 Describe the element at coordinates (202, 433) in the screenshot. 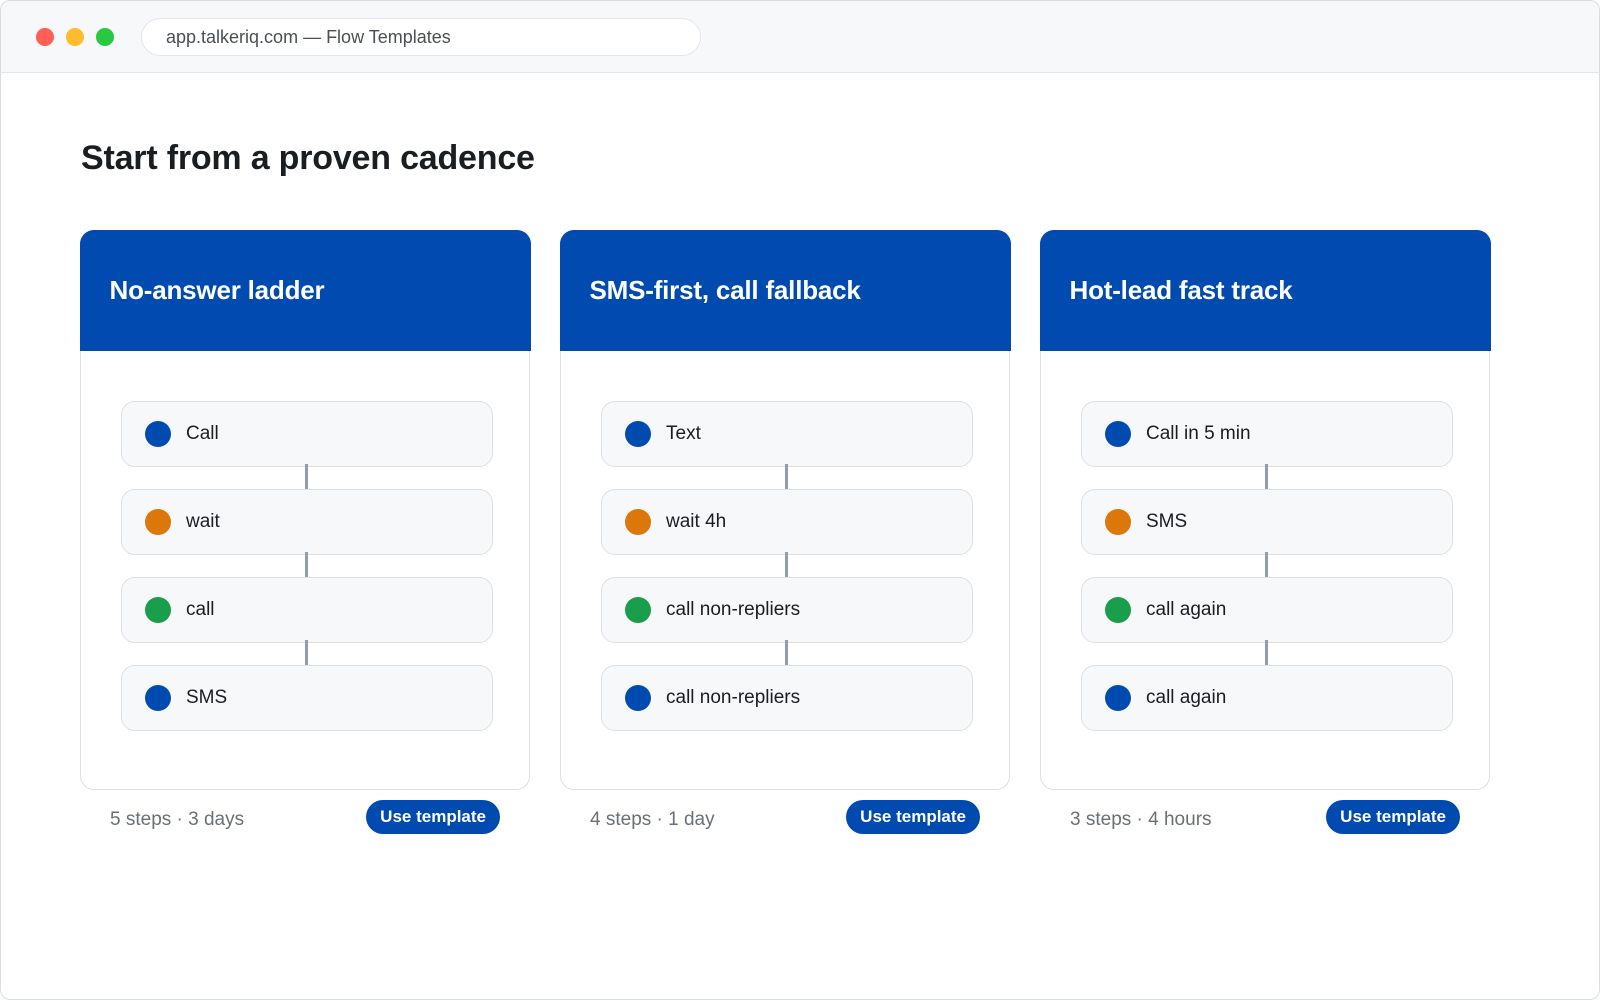

I see `step-label: Call` at that location.